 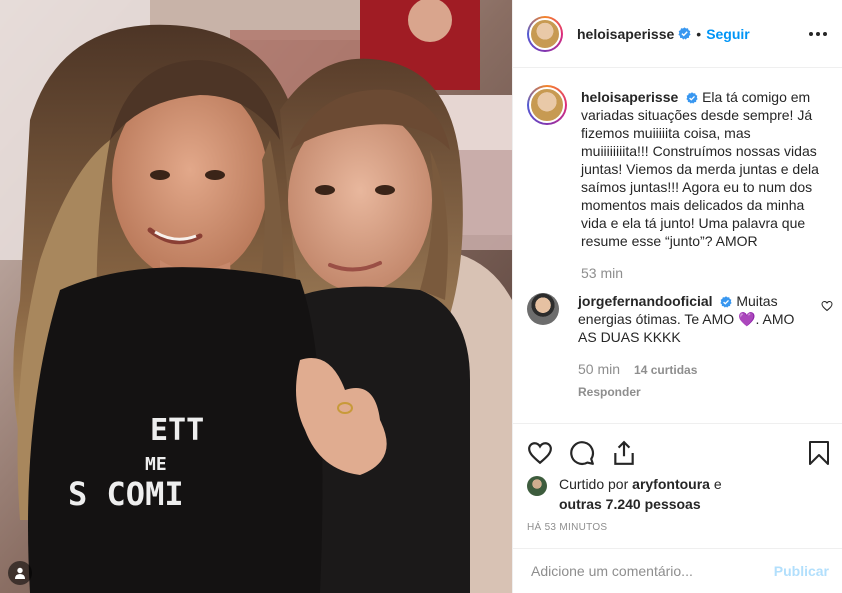 What do you see at coordinates (156, 464) in the screenshot?
I see `shirt-text-line-2: ME` at bounding box center [156, 464].